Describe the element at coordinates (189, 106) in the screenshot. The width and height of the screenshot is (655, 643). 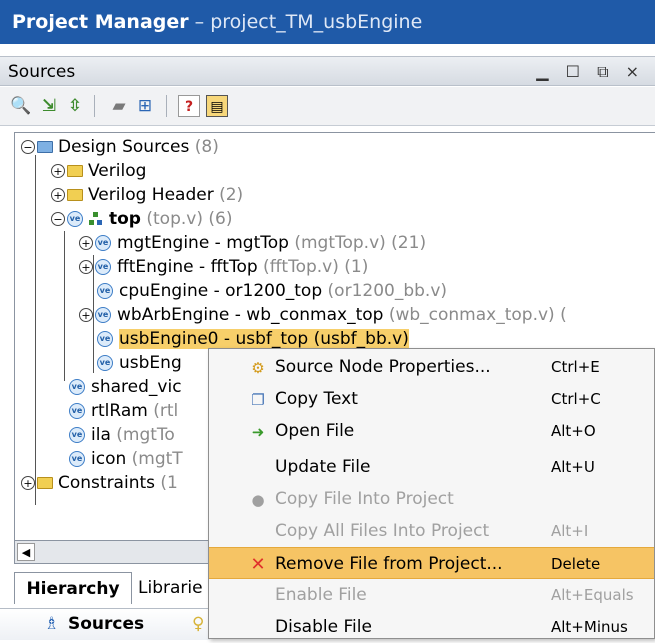
I see `help-icon: ?` at that location.